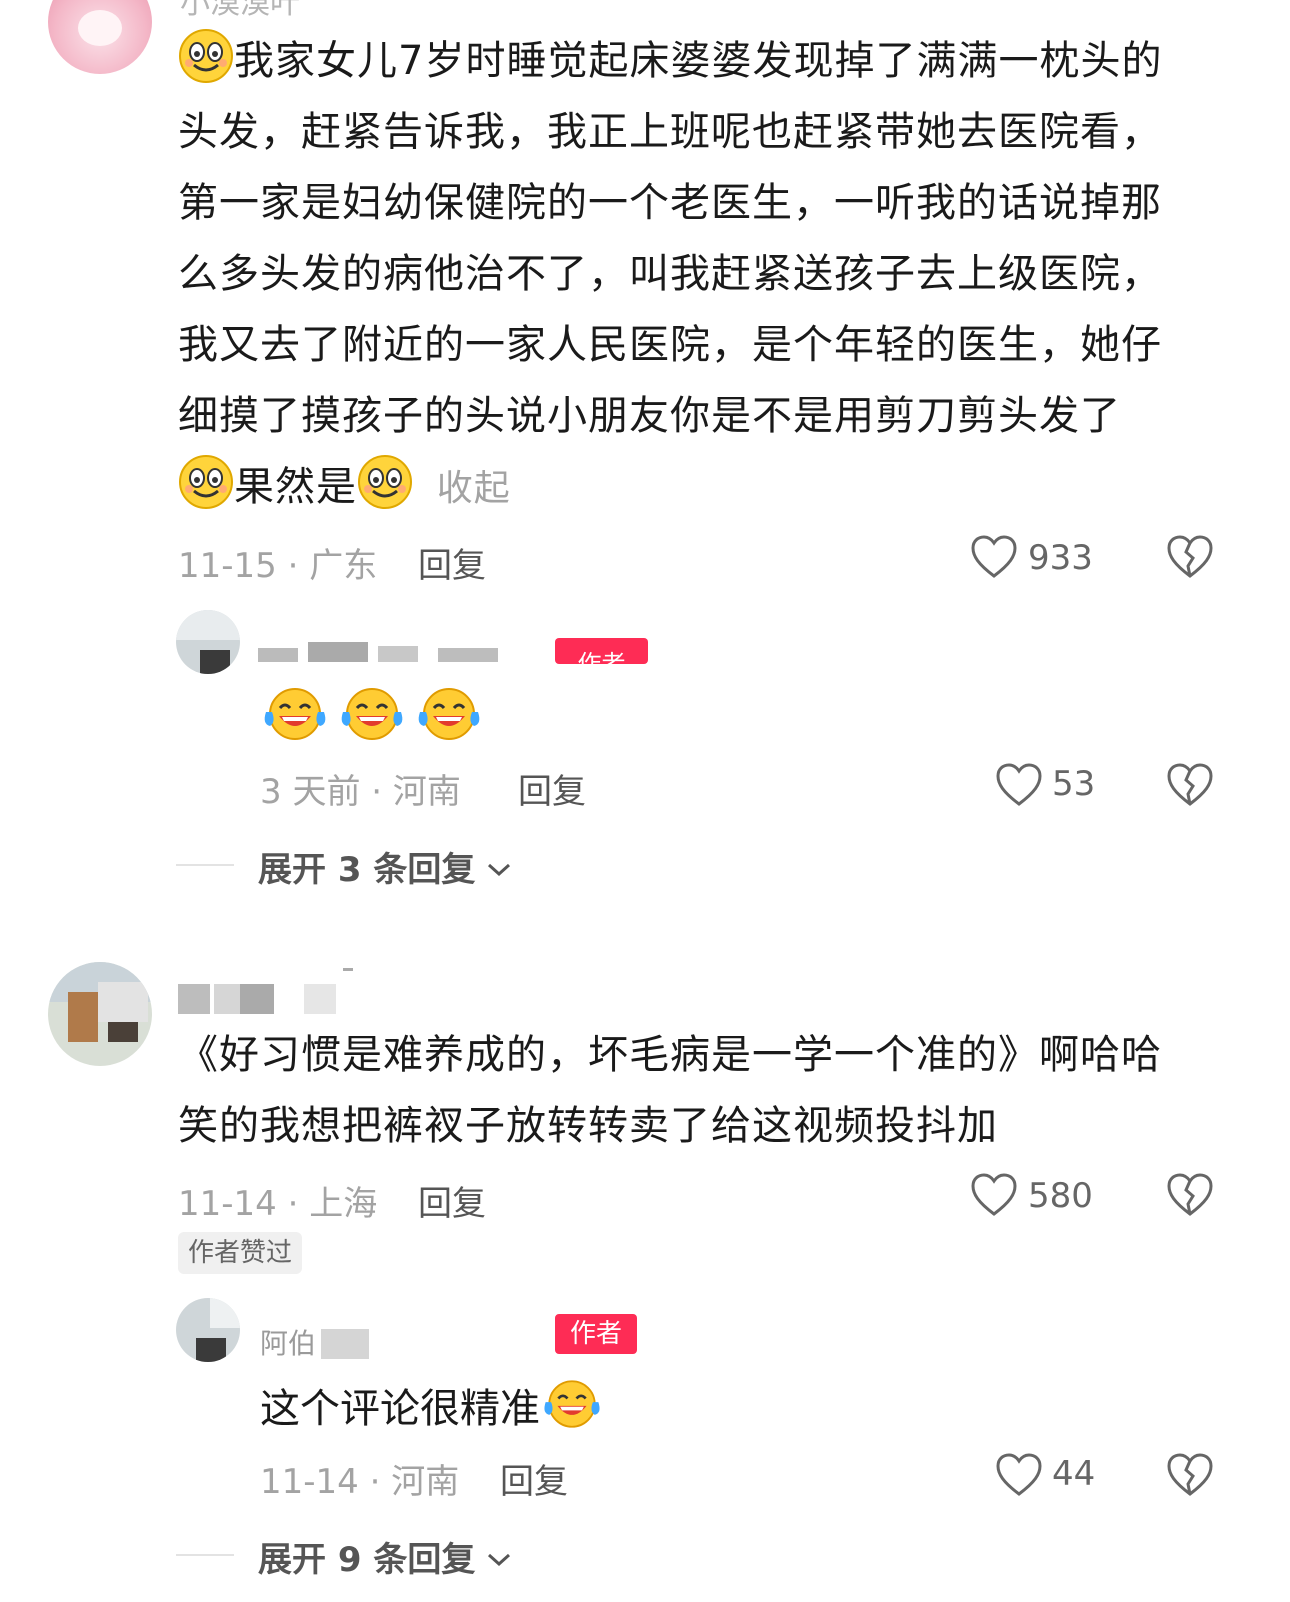 The height and width of the screenshot is (1602, 1290). Describe the element at coordinates (367, 1560) in the screenshot. I see `expand-replies-label: 展开 9 条回复` at that location.